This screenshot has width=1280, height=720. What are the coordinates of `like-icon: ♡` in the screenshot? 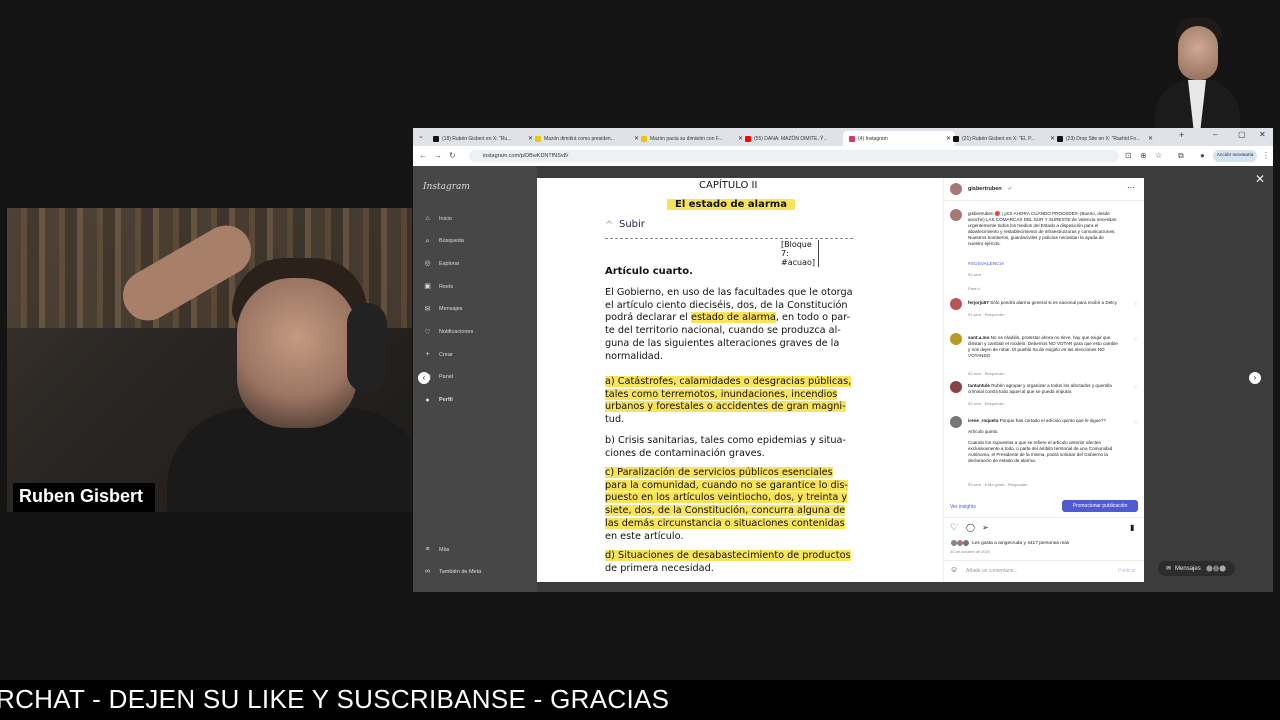 It's located at (954, 527).